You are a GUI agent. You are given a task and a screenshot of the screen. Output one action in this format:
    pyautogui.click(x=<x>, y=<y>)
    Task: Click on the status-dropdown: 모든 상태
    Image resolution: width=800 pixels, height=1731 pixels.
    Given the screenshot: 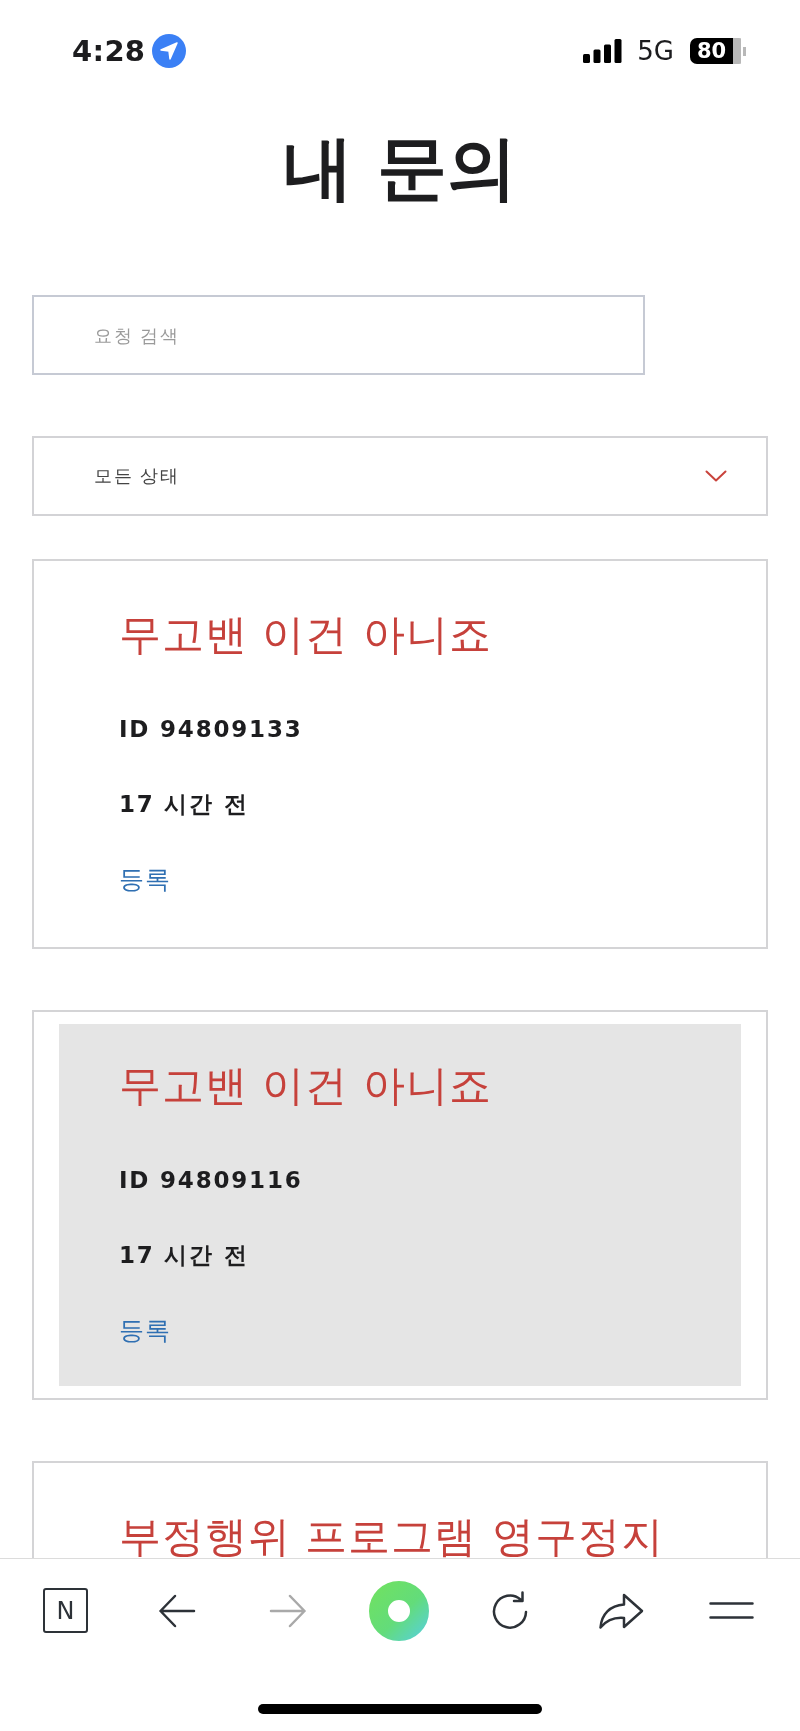 What is the action you would take?
    pyautogui.click(x=400, y=476)
    